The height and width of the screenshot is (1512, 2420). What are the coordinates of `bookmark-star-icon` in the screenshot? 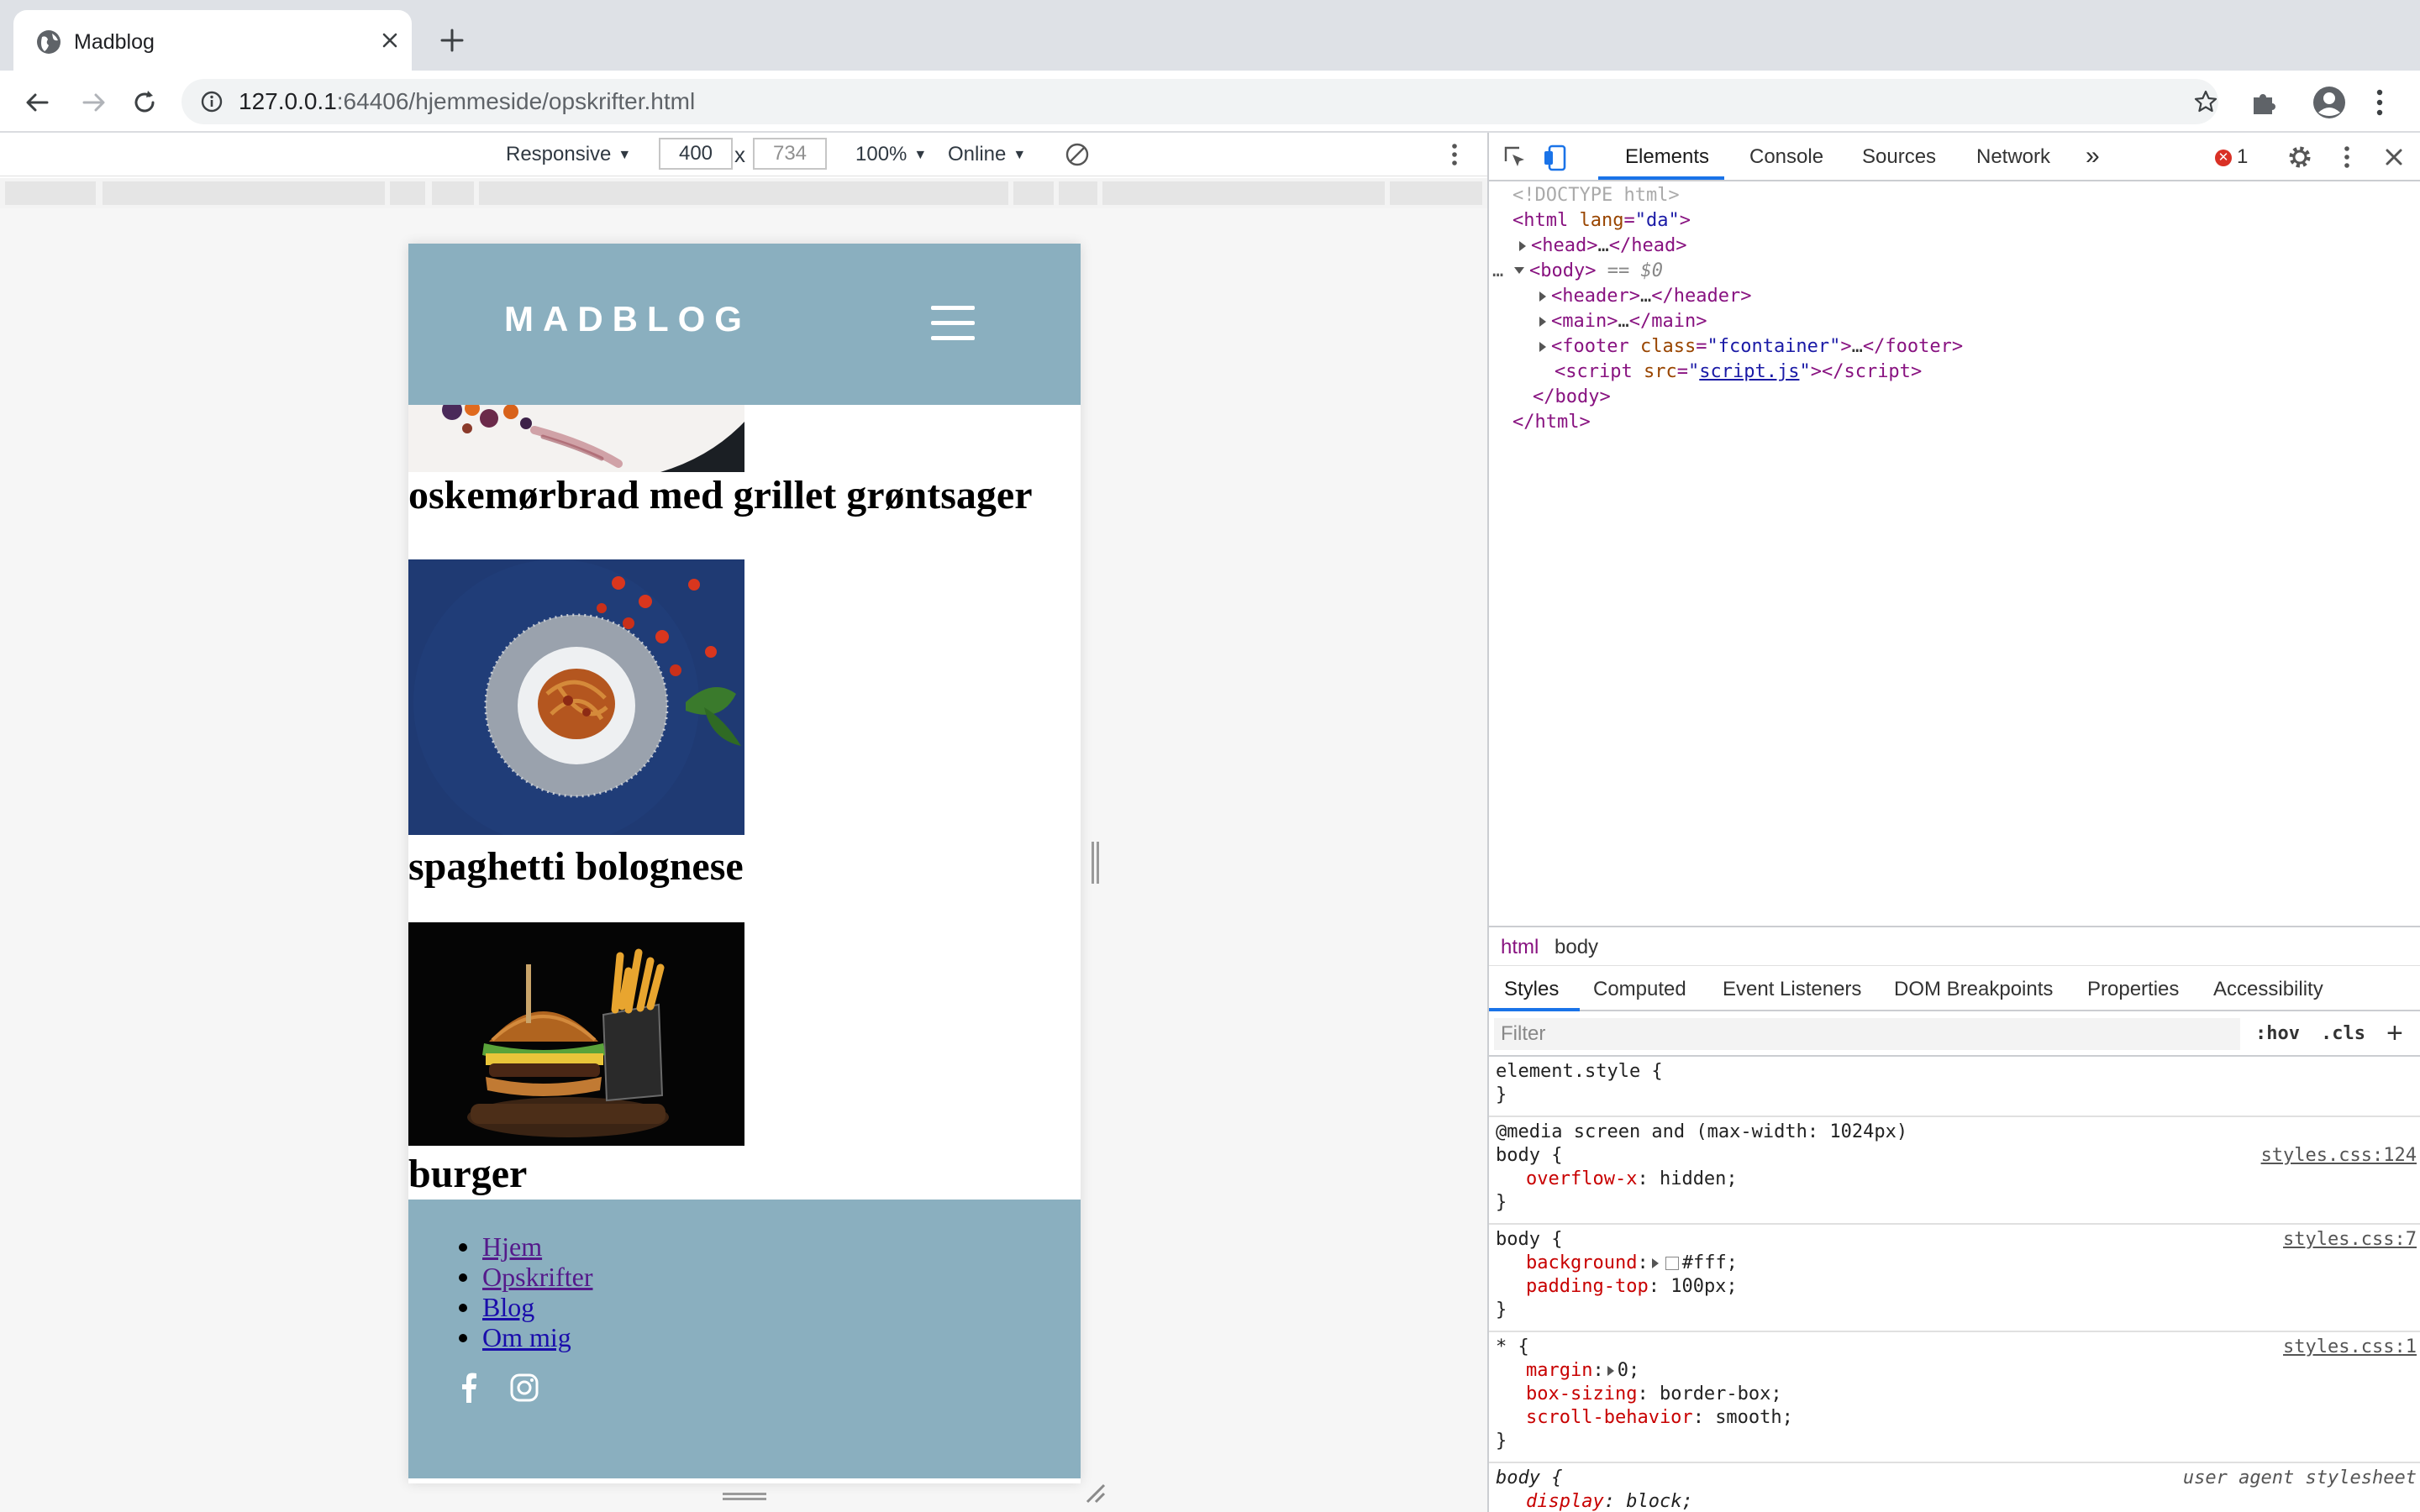 It's located at (2206, 101).